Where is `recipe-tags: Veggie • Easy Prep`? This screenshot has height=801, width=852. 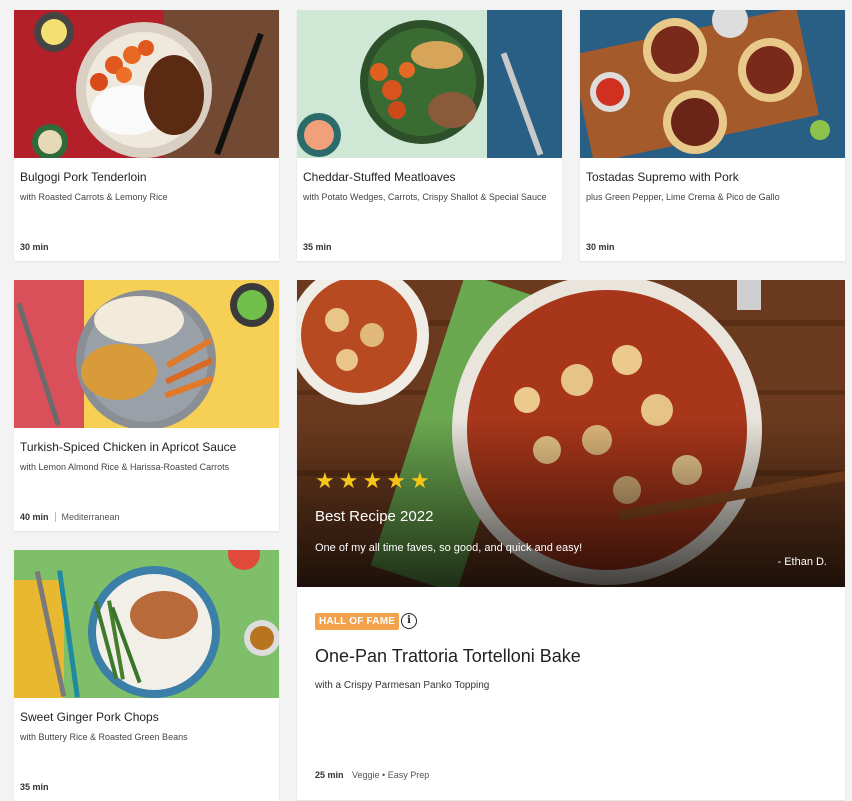 recipe-tags: Veggie • Easy Prep is located at coordinates (391, 775).